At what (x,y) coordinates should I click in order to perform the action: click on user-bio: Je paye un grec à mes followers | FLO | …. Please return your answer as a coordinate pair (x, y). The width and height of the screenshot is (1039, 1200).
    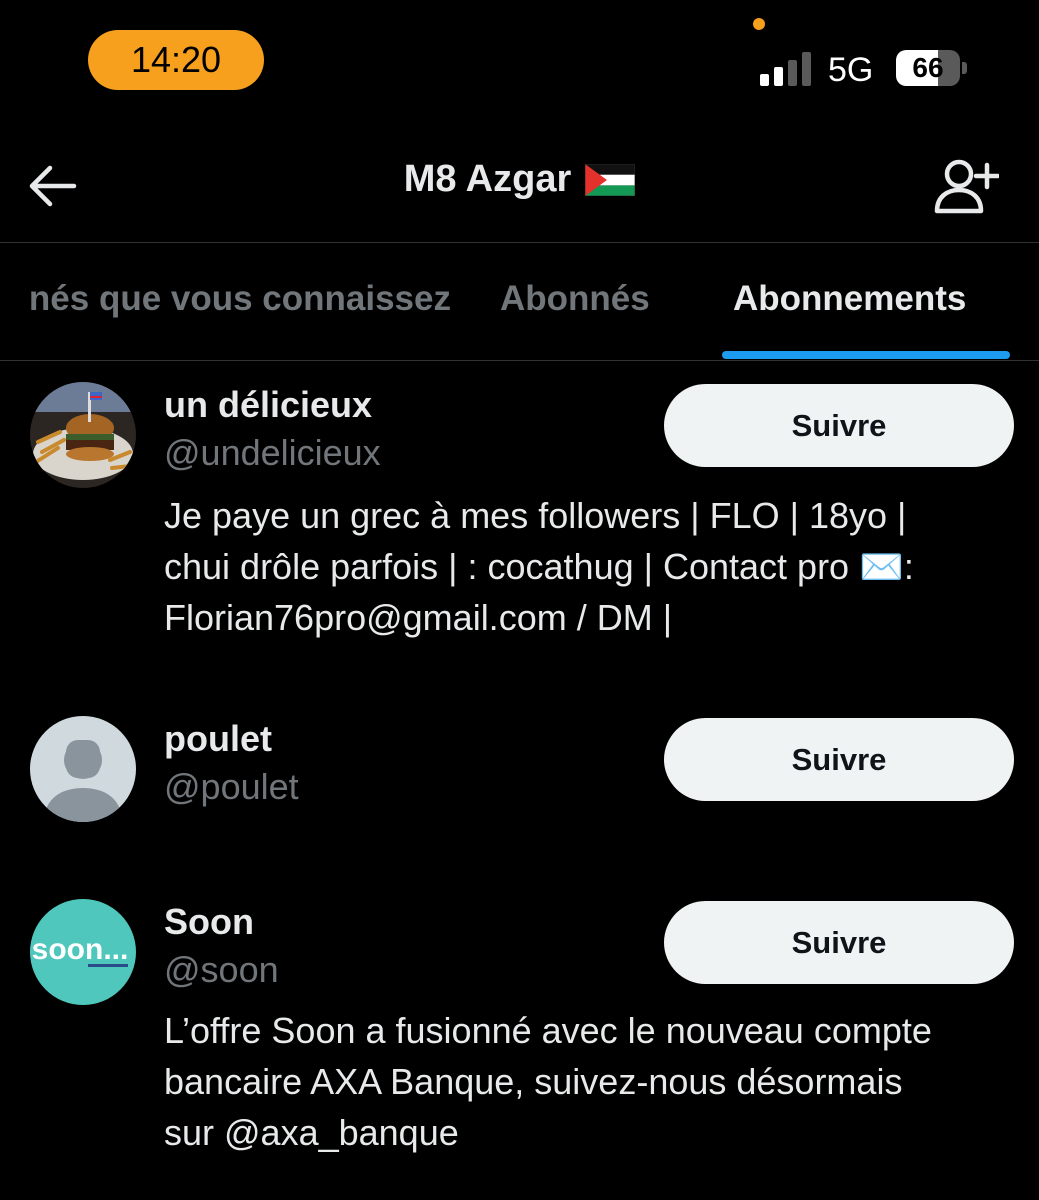
    Looking at the image, I should click on (589, 566).